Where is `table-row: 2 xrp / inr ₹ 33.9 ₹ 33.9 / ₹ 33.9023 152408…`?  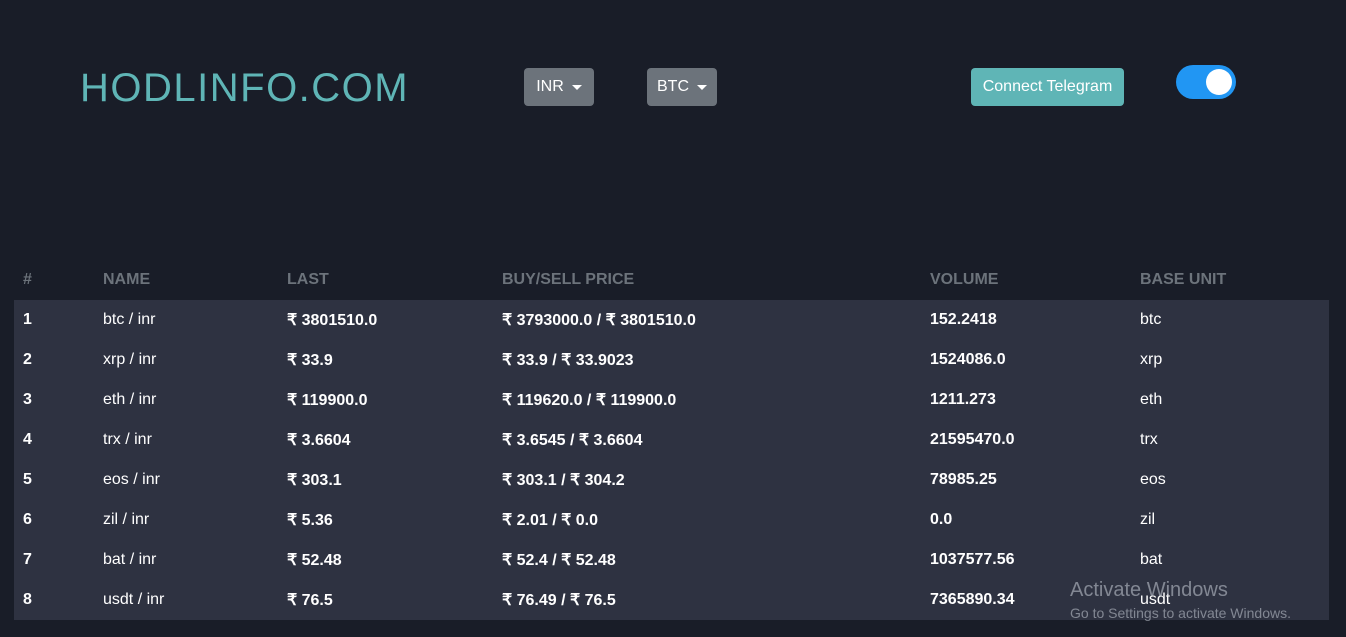 table-row: 2 xrp / inr ₹ 33.9 ₹ 33.9 / ₹ 33.9023 152408… is located at coordinates (671, 360).